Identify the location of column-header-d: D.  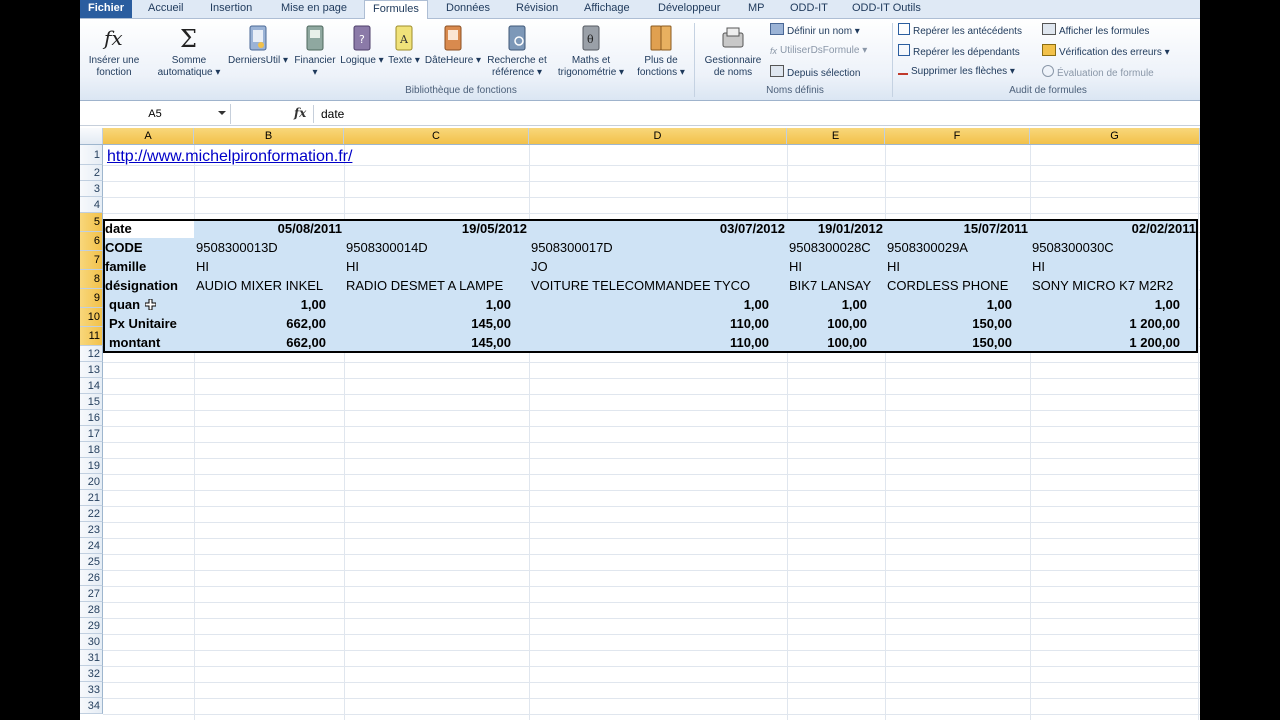
(658, 136).